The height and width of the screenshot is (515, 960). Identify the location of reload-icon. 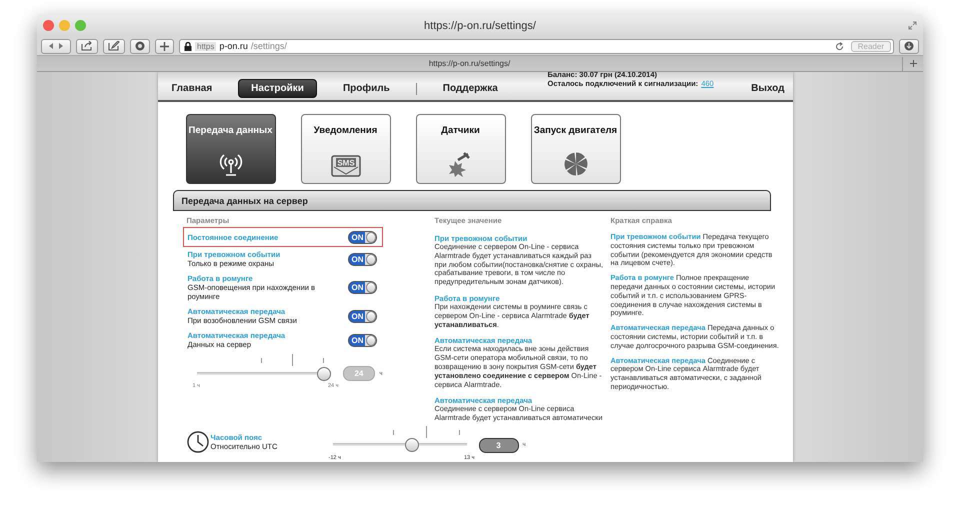
(839, 46).